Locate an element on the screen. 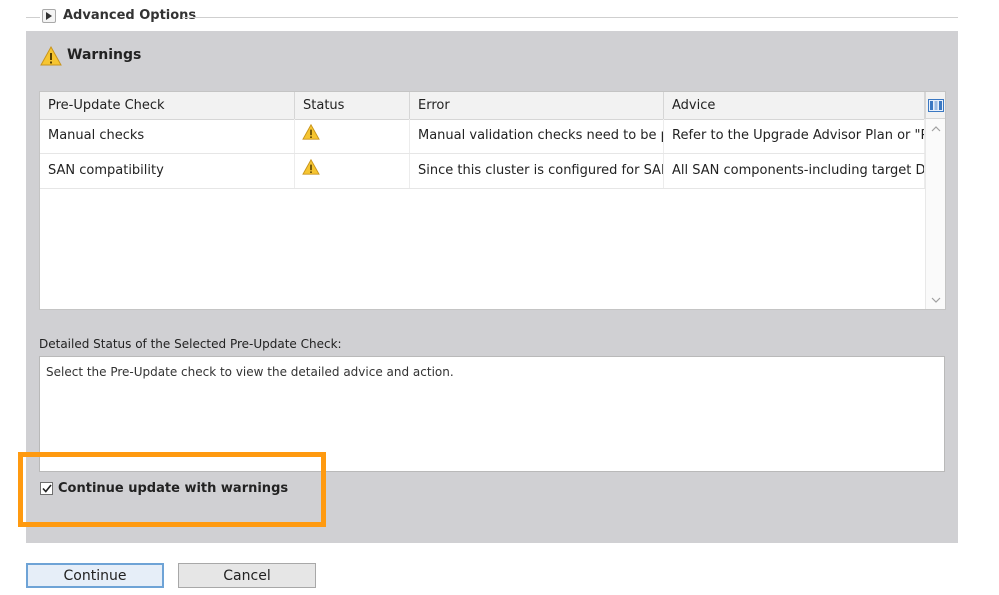 This screenshot has height=595, width=999. columns-icon is located at coordinates (935, 105).